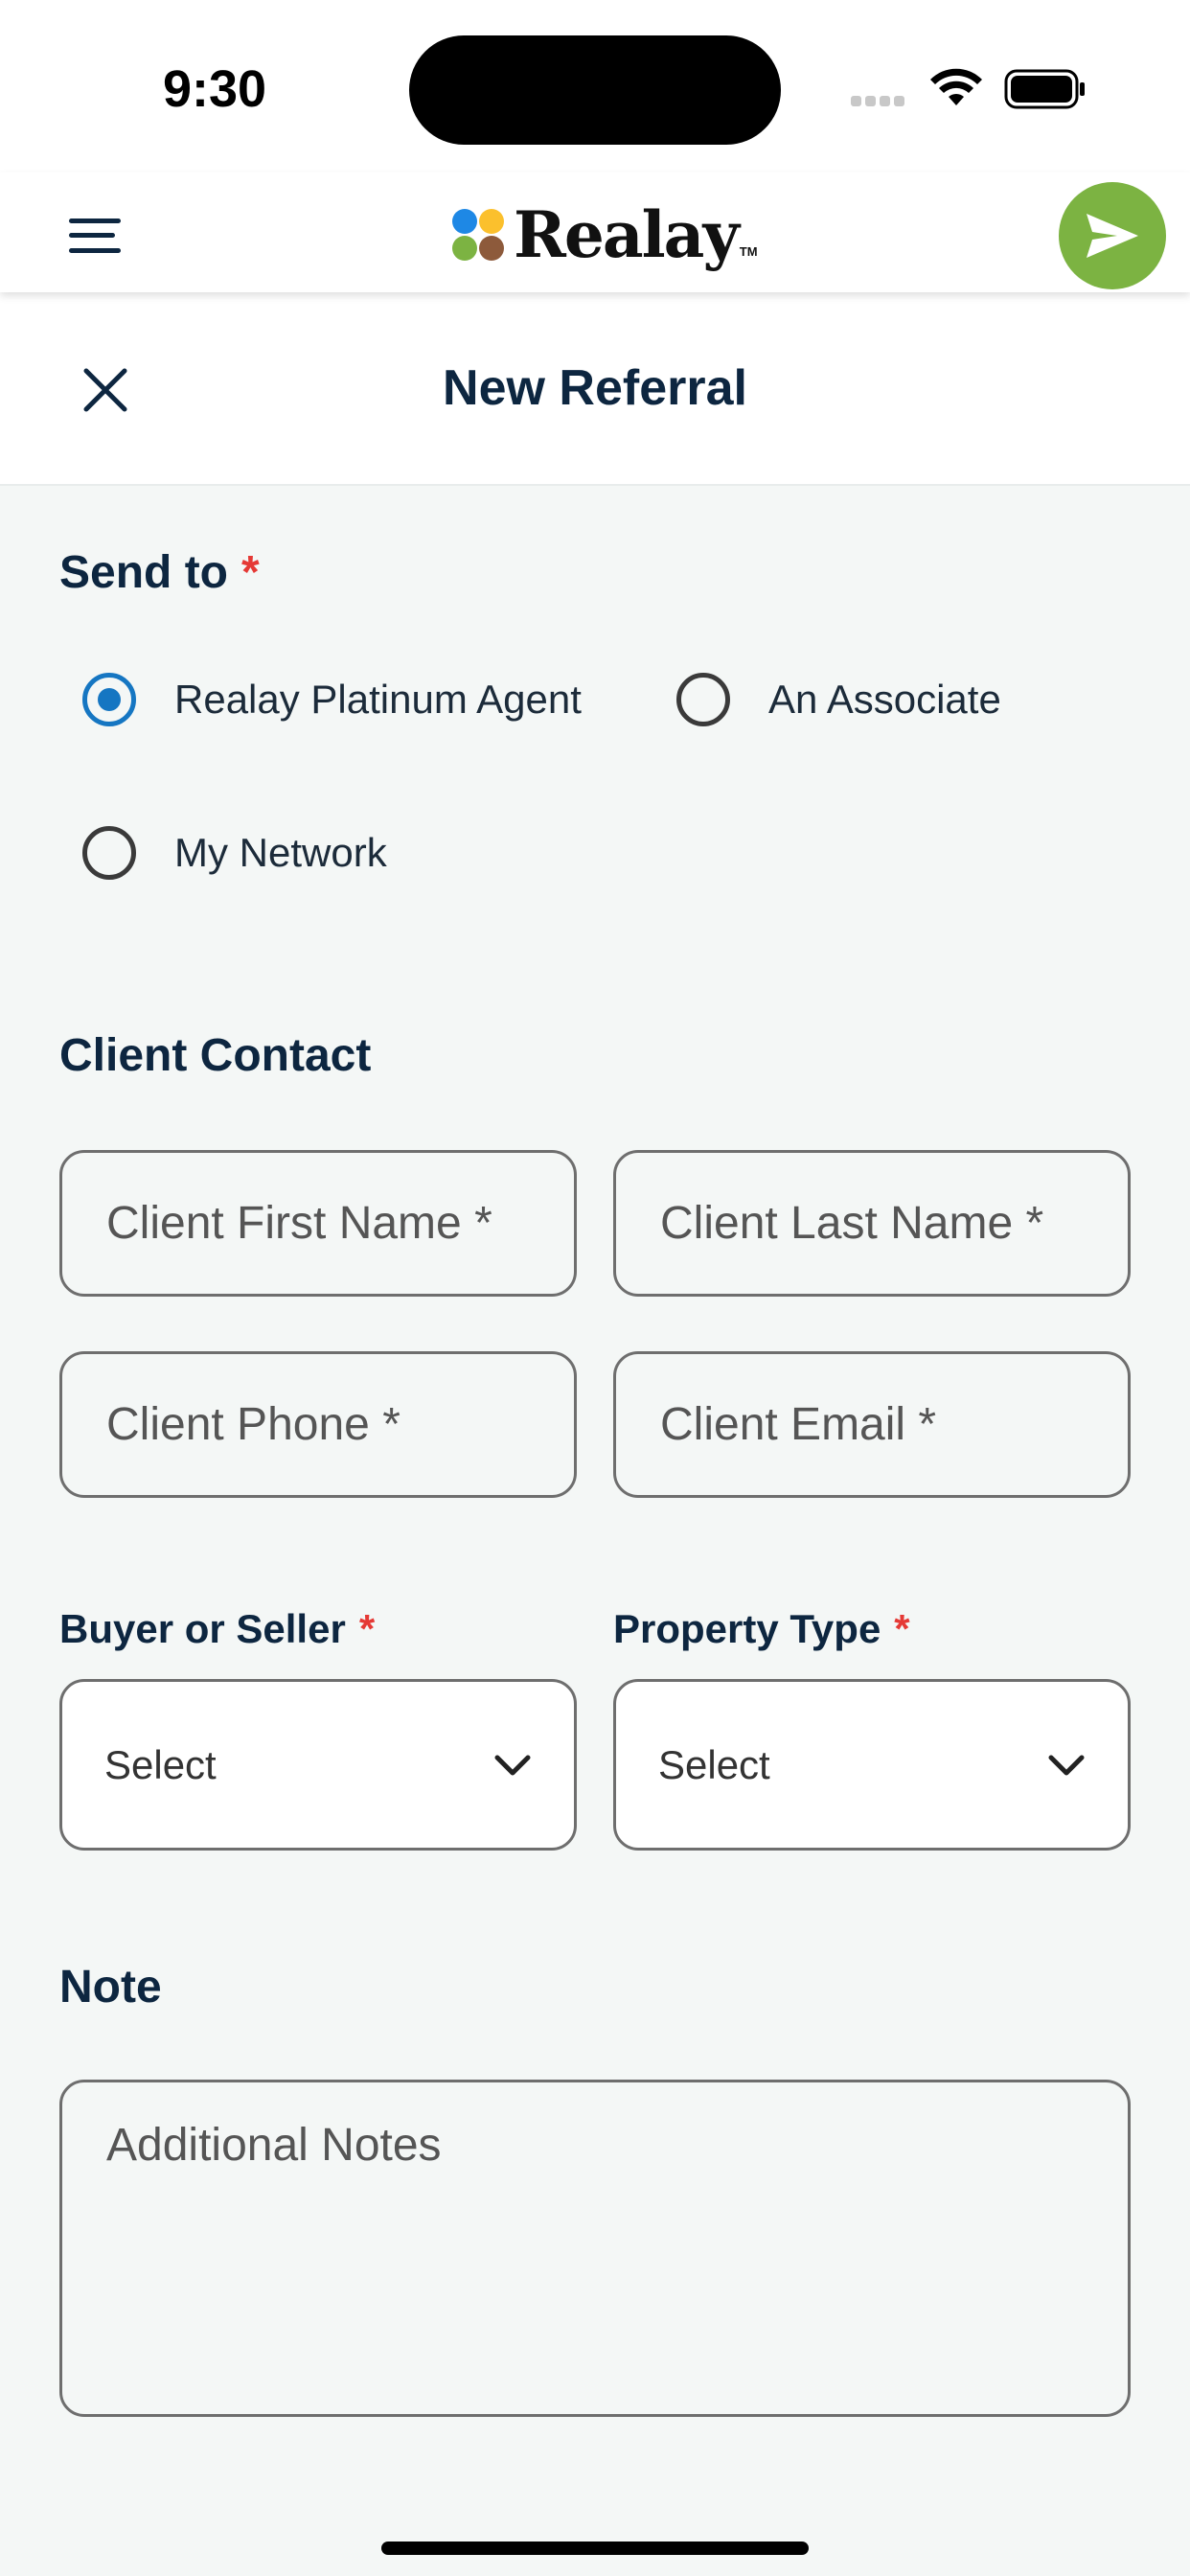 Image resolution: width=1190 pixels, height=2576 pixels. What do you see at coordinates (160, 1764) in the screenshot?
I see `buyer-or-seller-value: Select` at bounding box center [160, 1764].